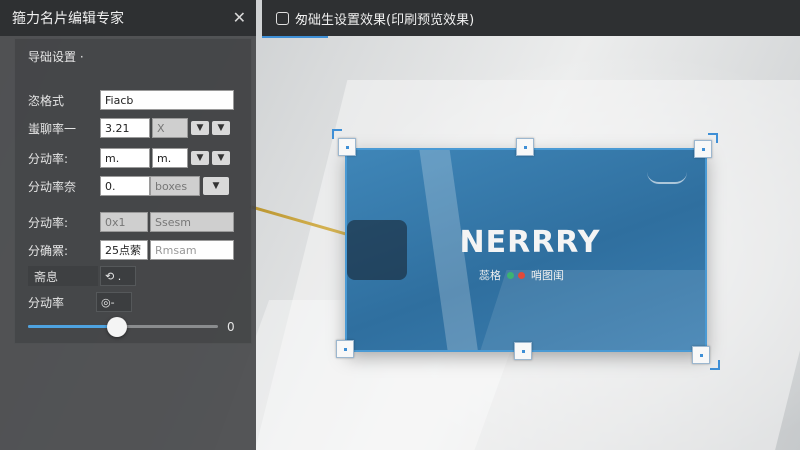  Describe the element at coordinates (384, 18) in the screenshot. I see `preview-title: 匆础生设置效果(印刷预览效果)` at that location.